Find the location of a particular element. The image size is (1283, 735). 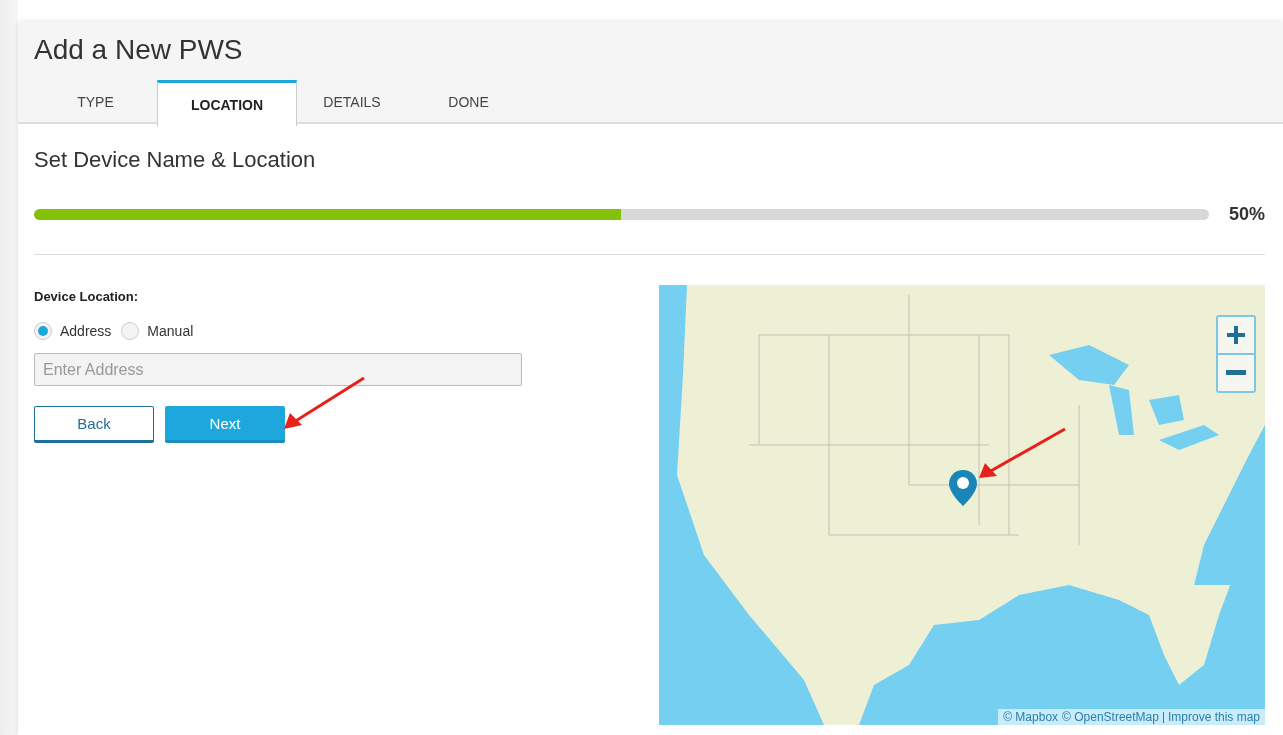

page-title: Add a New PWS is located at coordinates (138, 50).